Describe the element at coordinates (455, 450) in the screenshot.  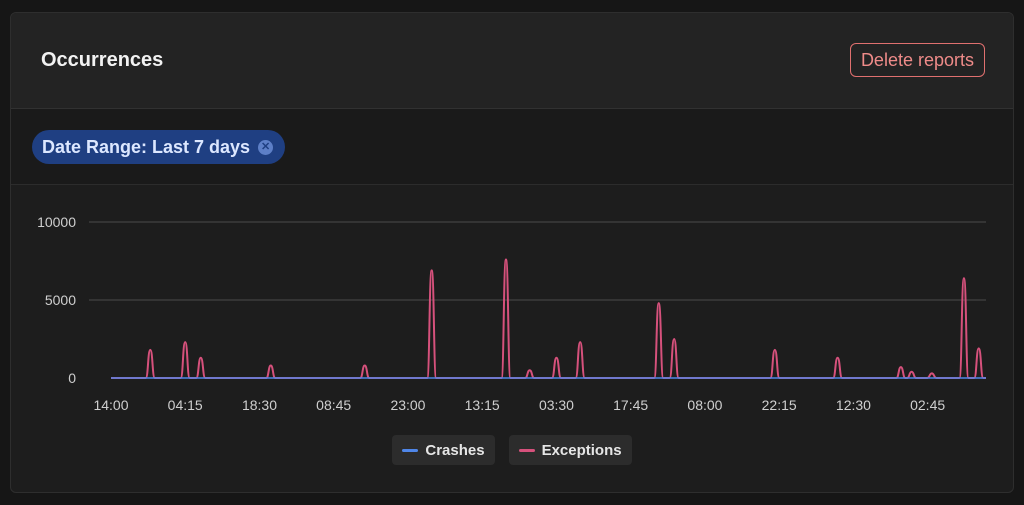
I see `legend-label-crashes: Crashes` at that location.